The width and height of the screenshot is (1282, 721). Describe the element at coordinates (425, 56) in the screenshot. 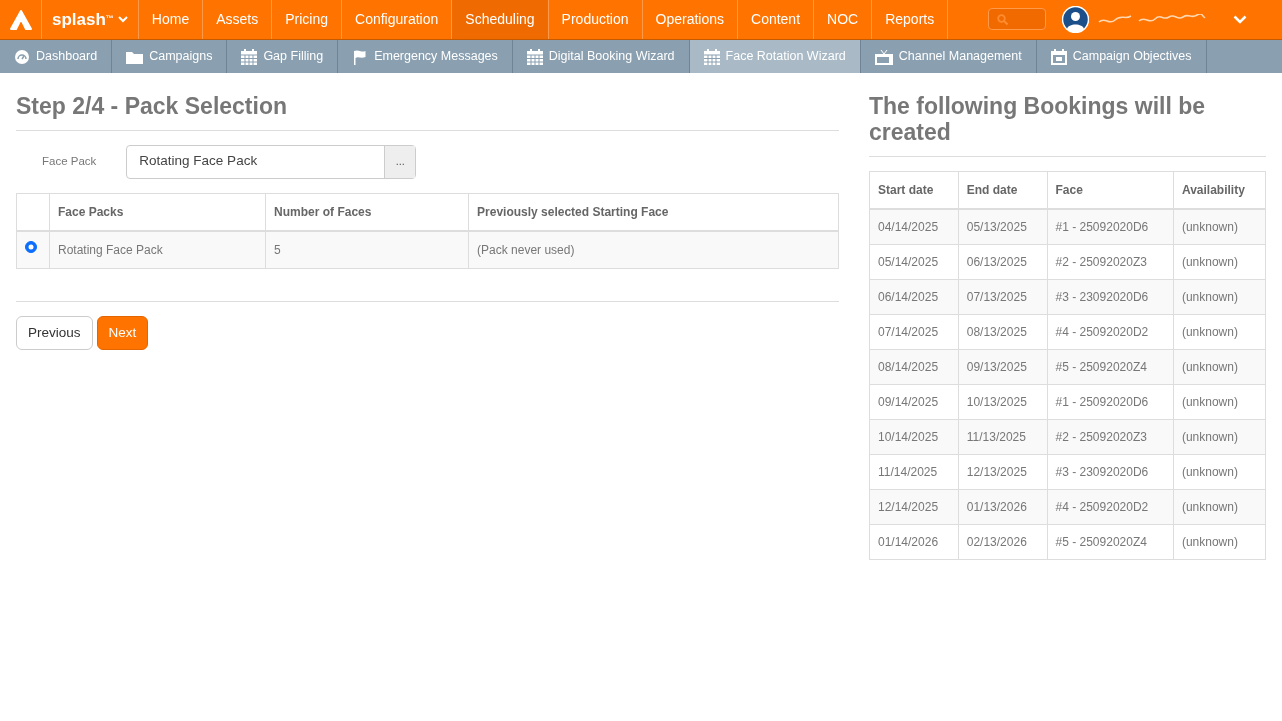

I see `sub-nav-tab: Emergency Messages` at that location.